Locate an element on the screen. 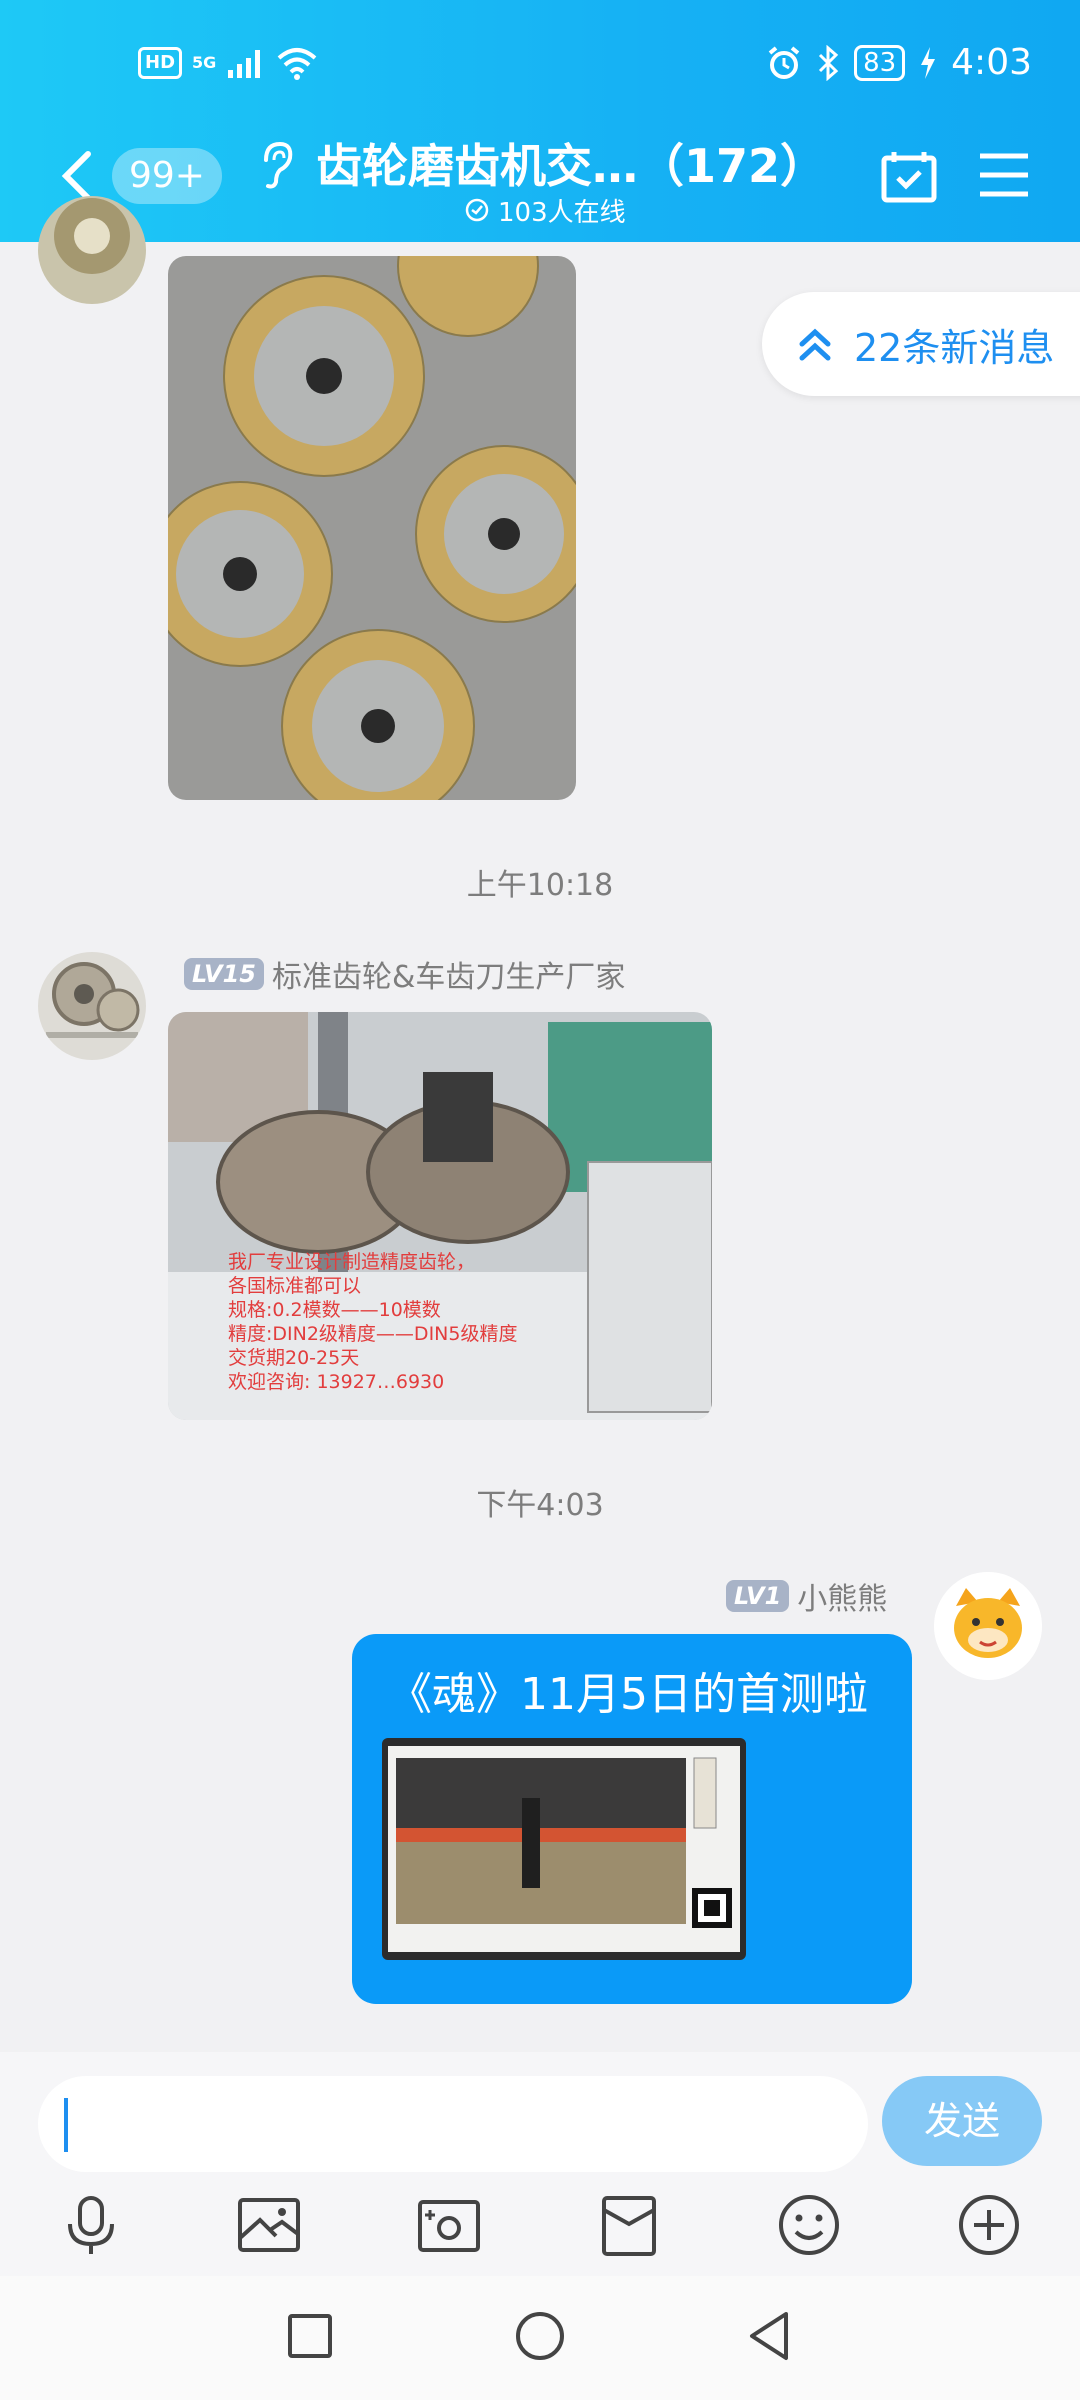 The width and height of the screenshot is (1080, 2400). bluetooth-icon is located at coordinates (829, 62).